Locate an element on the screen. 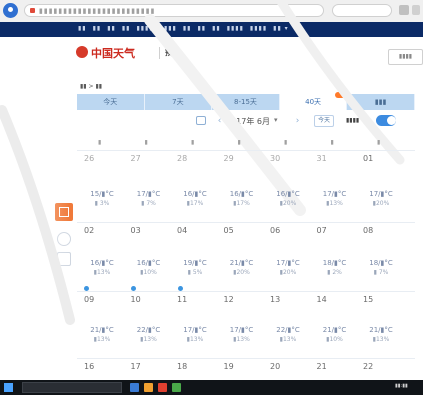 Image resolution: width=423 pixels, height=395 pixels. day-number: 02 is located at coordinates (89, 230).